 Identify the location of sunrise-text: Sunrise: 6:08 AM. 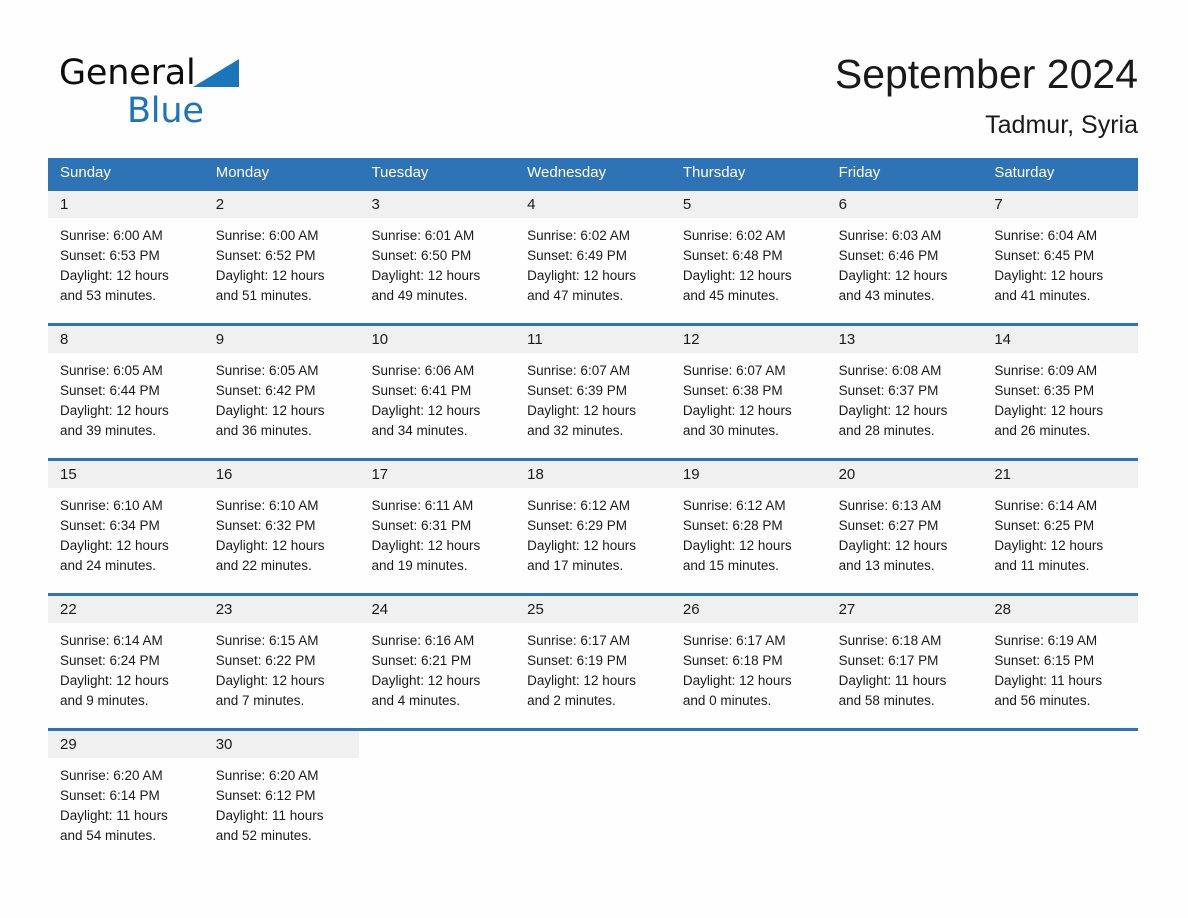
(890, 370).